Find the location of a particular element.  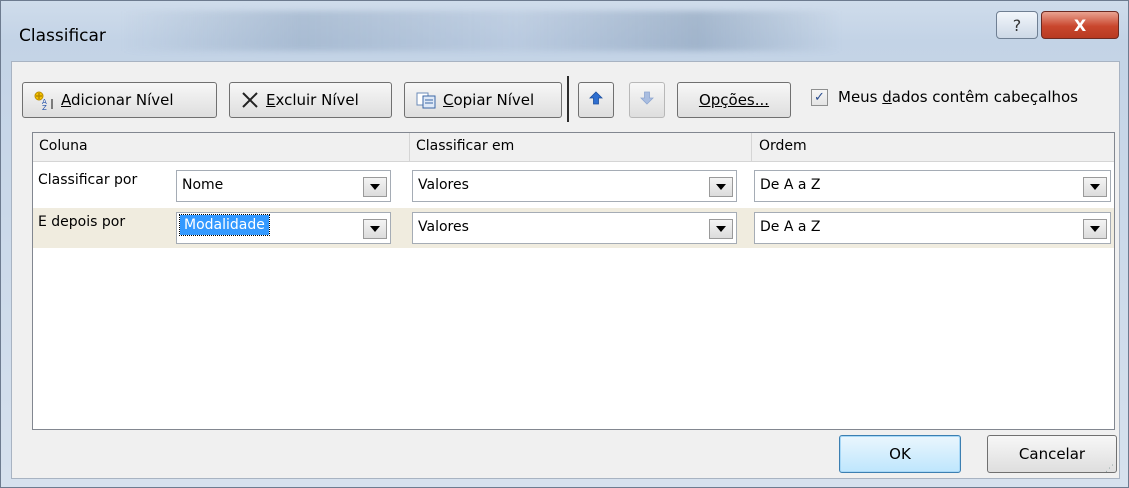

background-blur is located at coordinates (481, 31).